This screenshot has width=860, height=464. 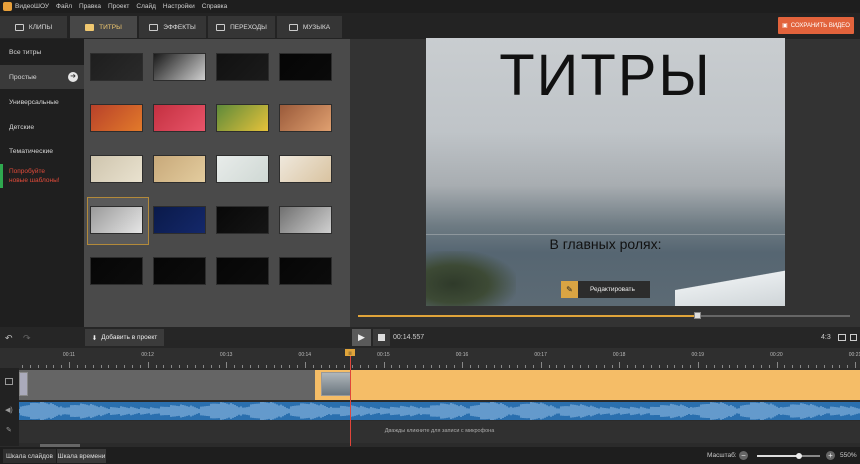 I want to click on redo-icon: ↷, so click(x=27, y=338).